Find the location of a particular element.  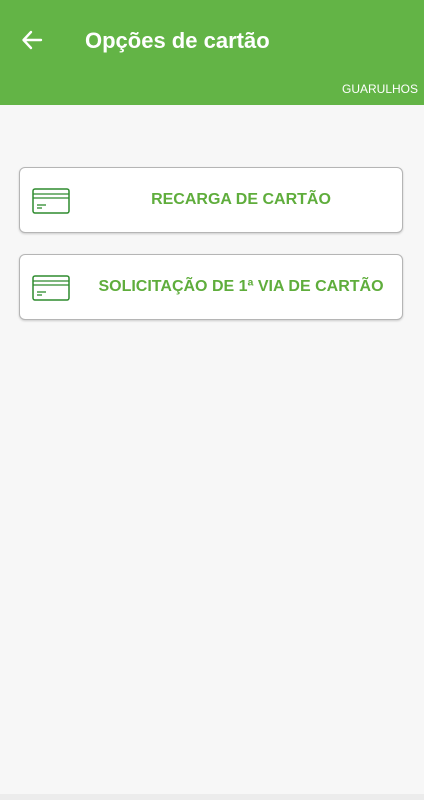

recharge-card-label: RECARGA DE CARTÃO is located at coordinates (241, 199).